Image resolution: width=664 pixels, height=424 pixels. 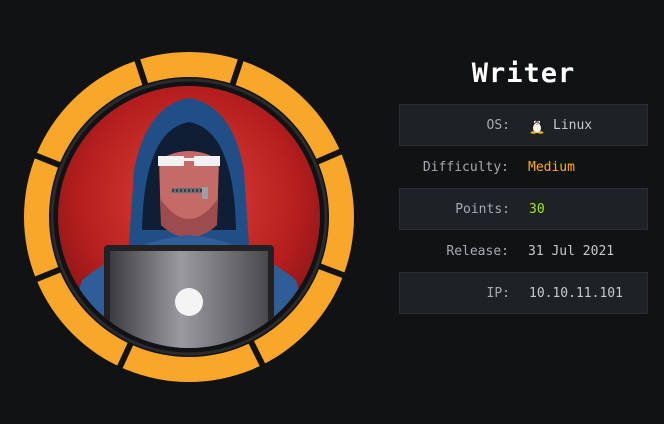 I want to click on points-row: Points: 30, so click(x=523, y=209).